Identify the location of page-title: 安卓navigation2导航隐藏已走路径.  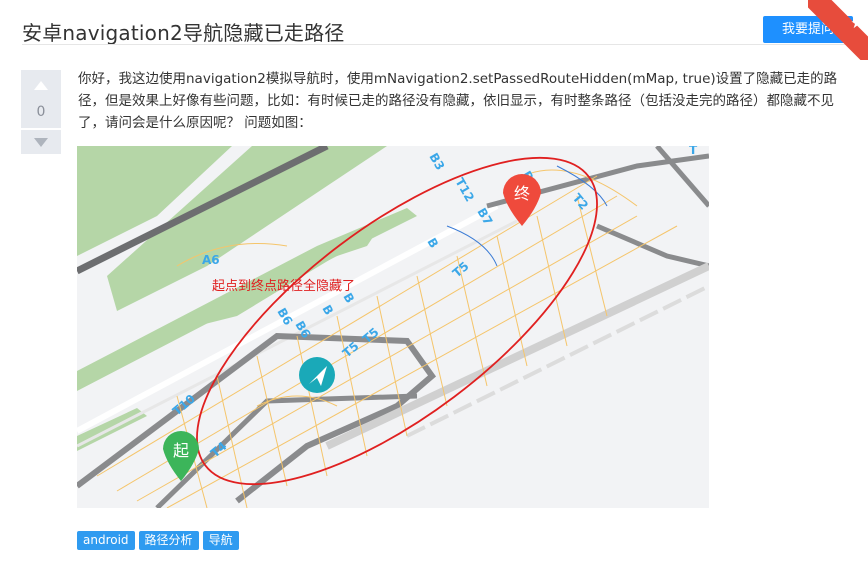
(183, 33).